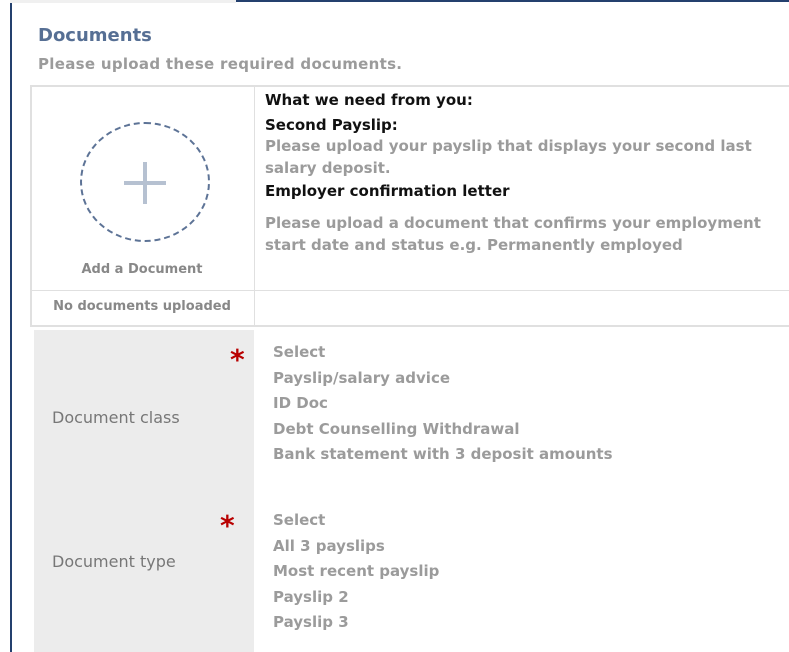 Image resolution: width=789 pixels, height=652 pixels. What do you see at coordinates (123, 1) in the screenshot?
I see `window-tab-strip` at bounding box center [123, 1].